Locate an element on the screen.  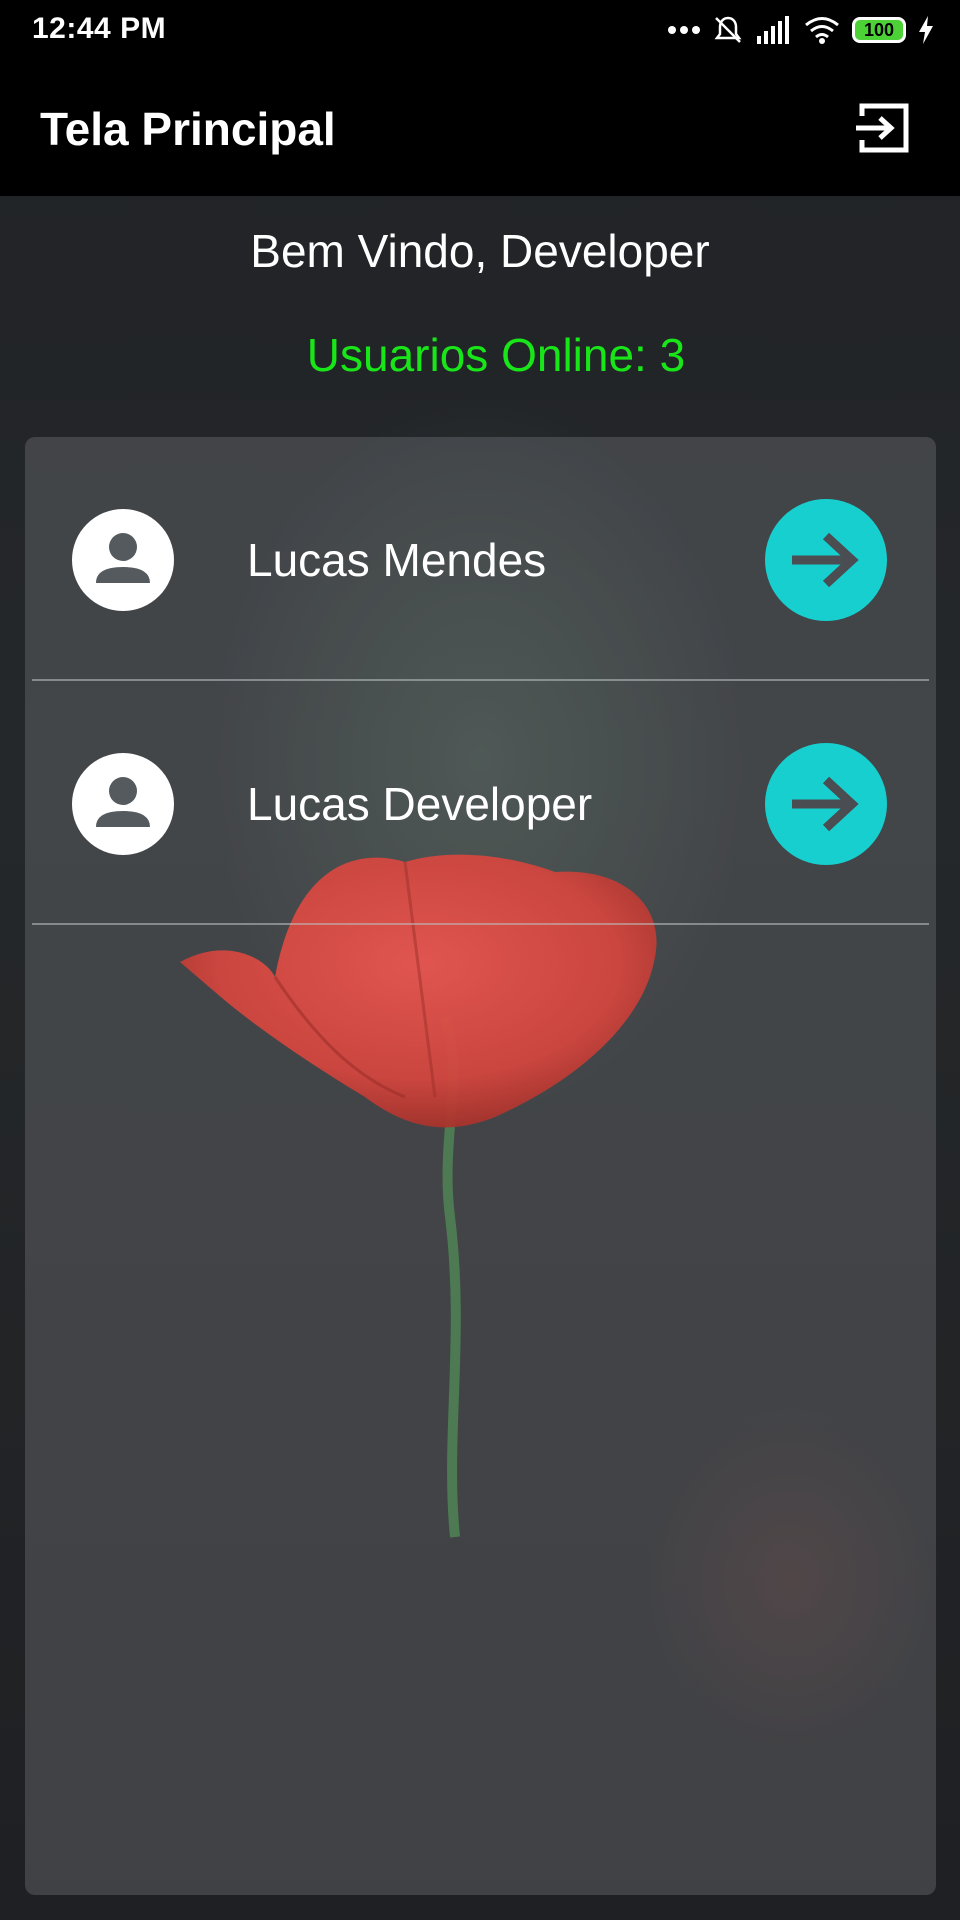
list-item: Lucas Developer is located at coordinates (480, 803).